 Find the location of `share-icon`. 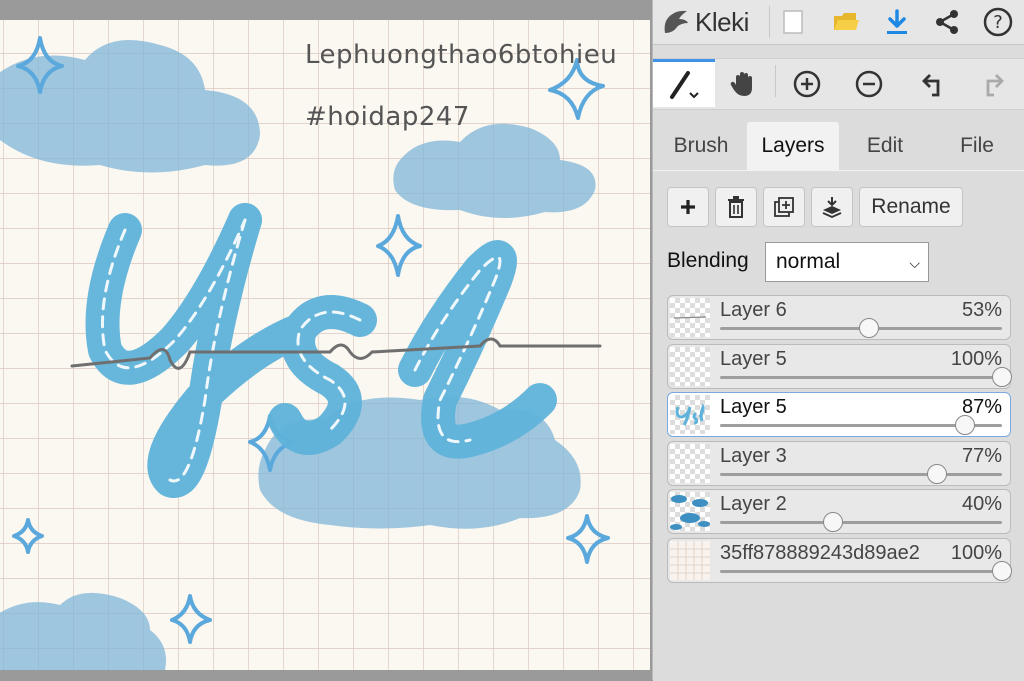

share-icon is located at coordinates (947, 22).